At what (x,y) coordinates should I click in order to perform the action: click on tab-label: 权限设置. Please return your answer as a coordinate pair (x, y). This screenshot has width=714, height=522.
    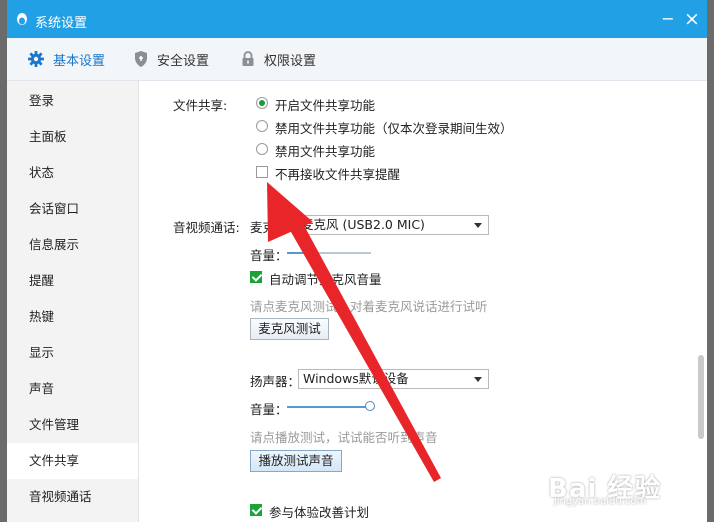
    Looking at the image, I should click on (290, 61).